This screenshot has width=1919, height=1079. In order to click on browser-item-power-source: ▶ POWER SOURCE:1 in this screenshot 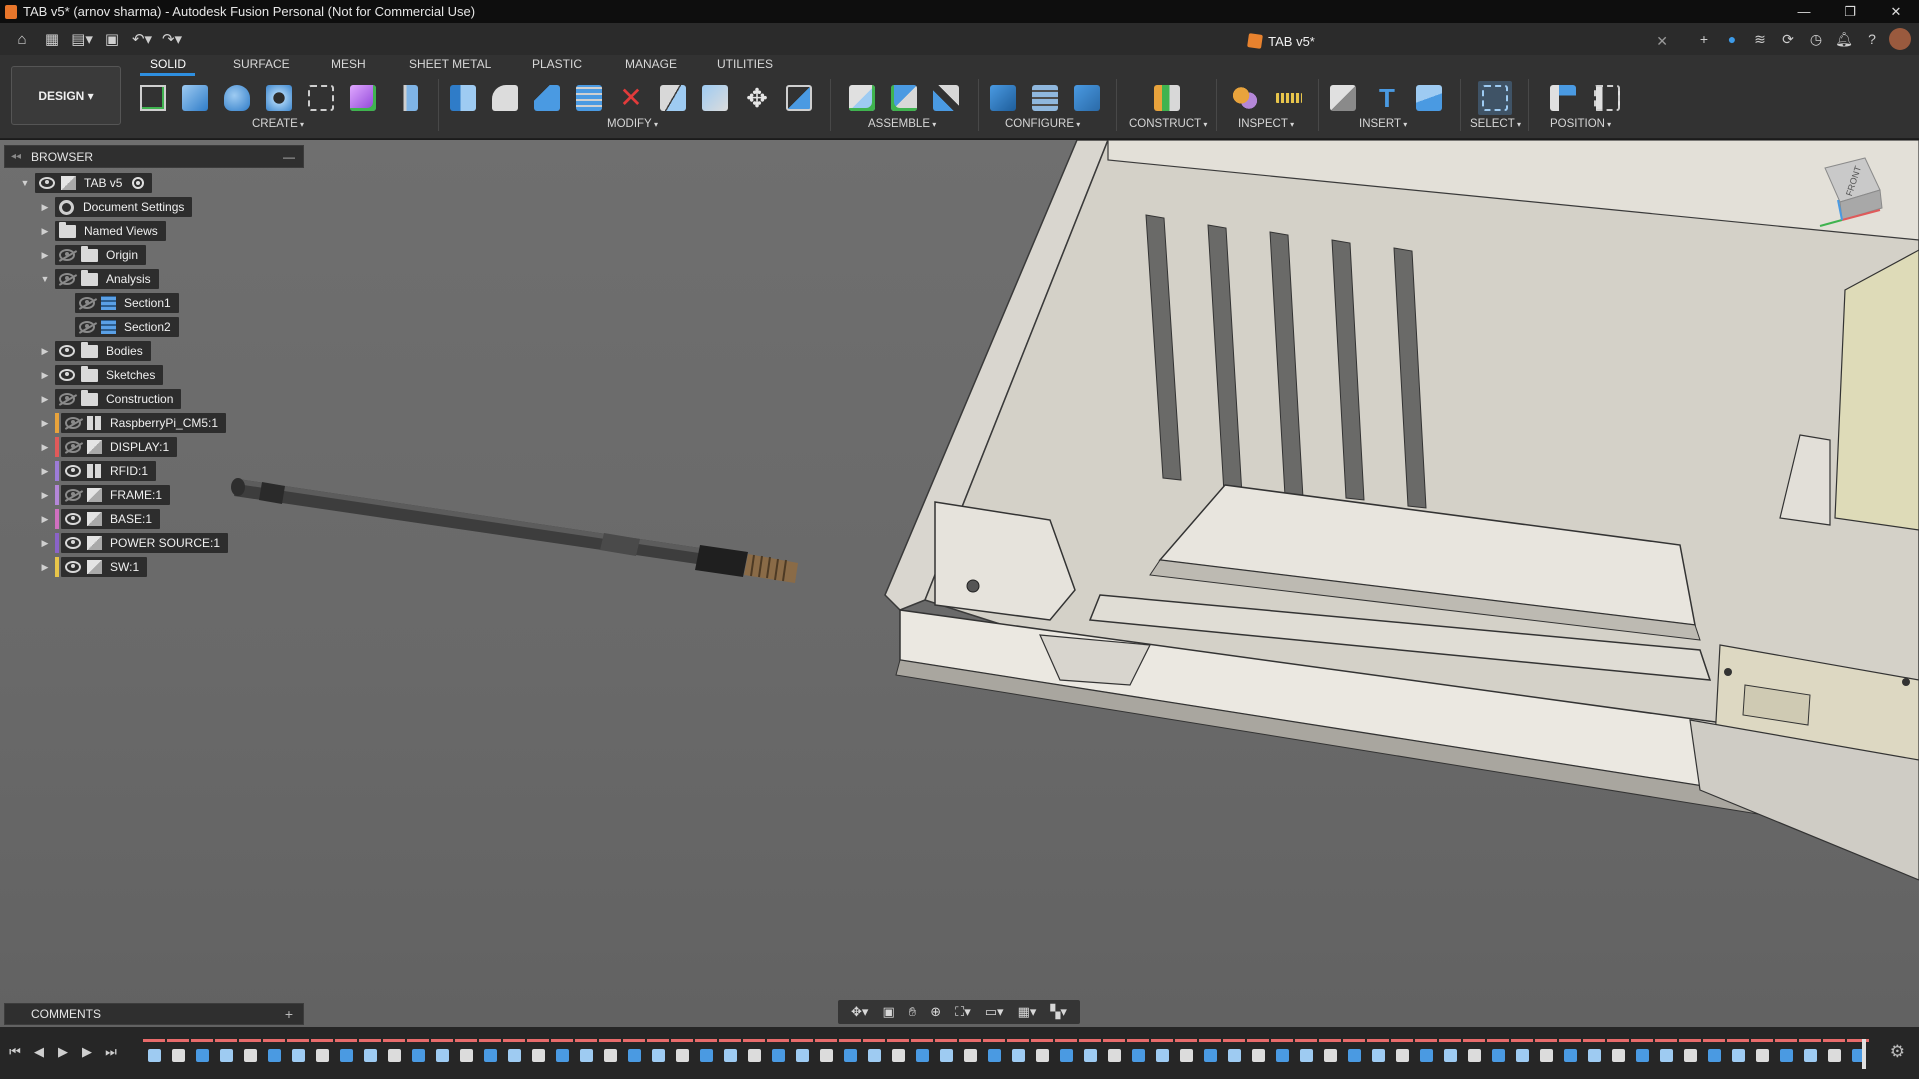, I will do `click(134, 543)`.